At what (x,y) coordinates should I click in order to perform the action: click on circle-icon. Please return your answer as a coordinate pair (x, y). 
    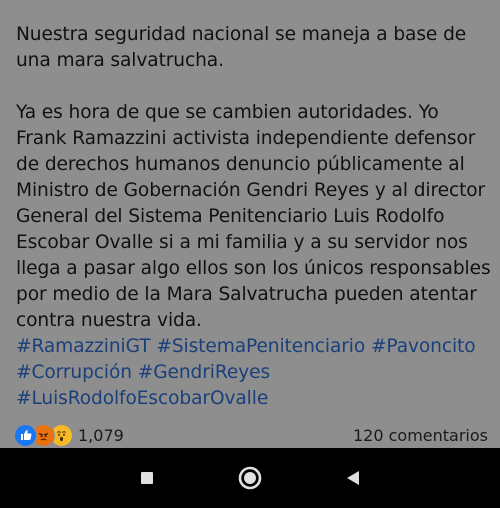
    Looking at the image, I should click on (250, 478).